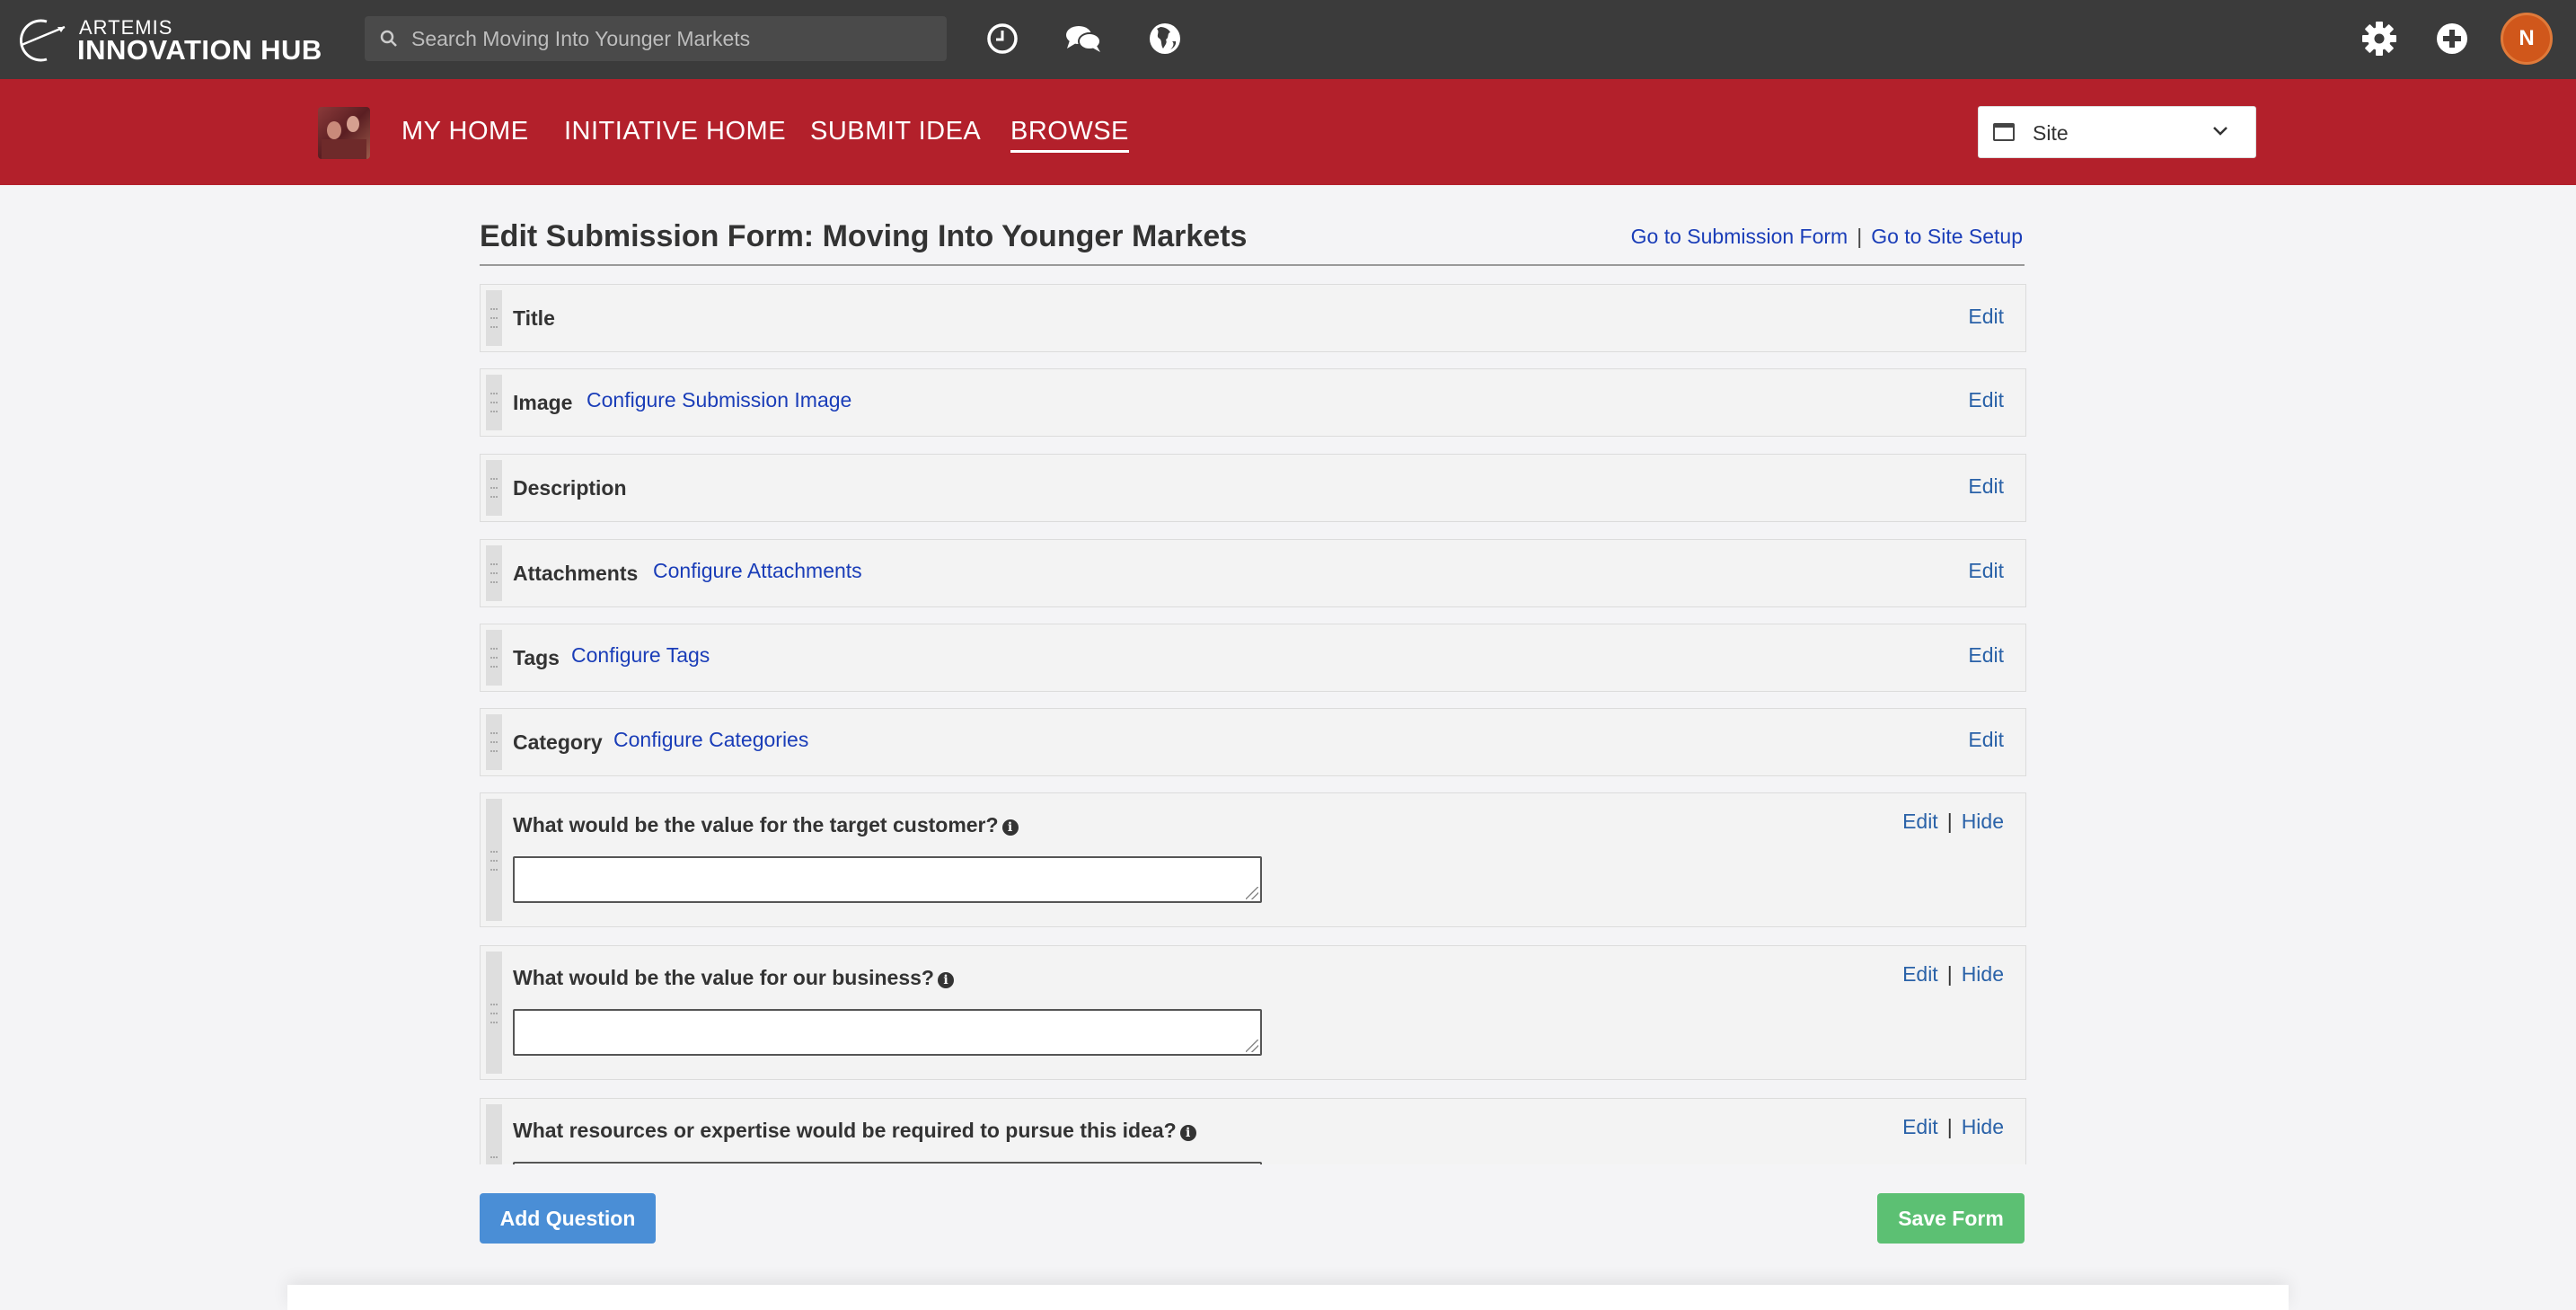 Image resolution: width=2576 pixels, height=1310 pixels. Describe the element at coordinates (1002, 39) in the screenshot. I see `clock-icon` at that location.